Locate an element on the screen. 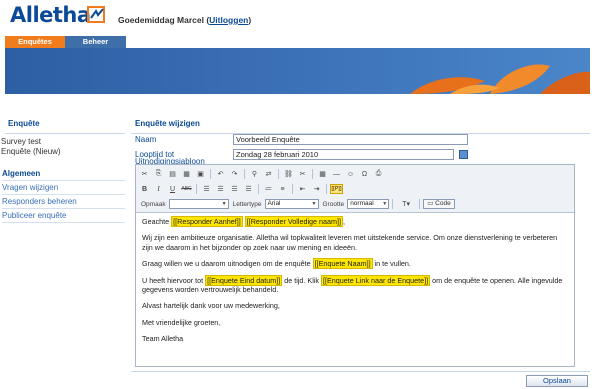 This screenshot has width=595, height=389. main-tabs: Enquêtes Beheer is located at coordinates (65, 42).